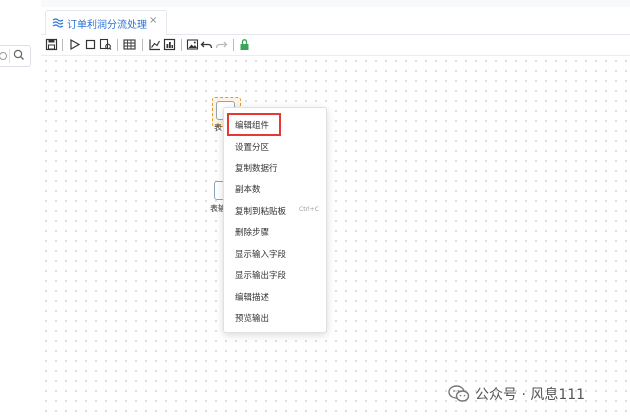 The height and width of the screenshot is (420, 630). I want to click on toolbar, so click(335, 45).